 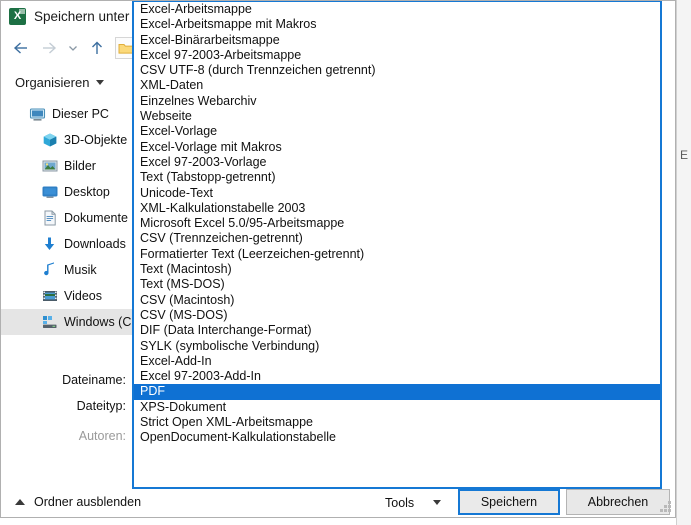 I want to click on video-icon, so click(x=49, y=296).